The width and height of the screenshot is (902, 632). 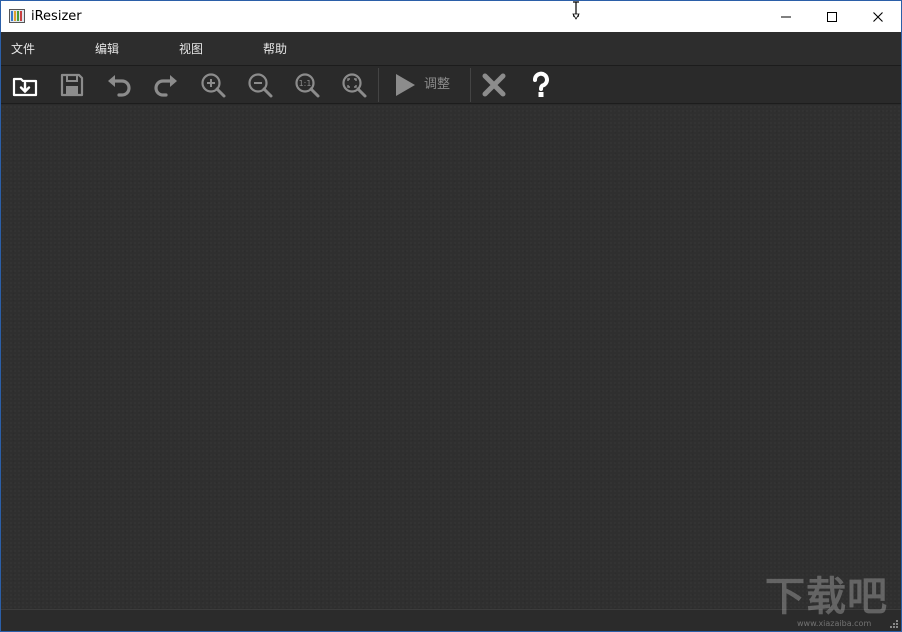 I want to click on menu-file: 文件, so click(x=23, y=49).